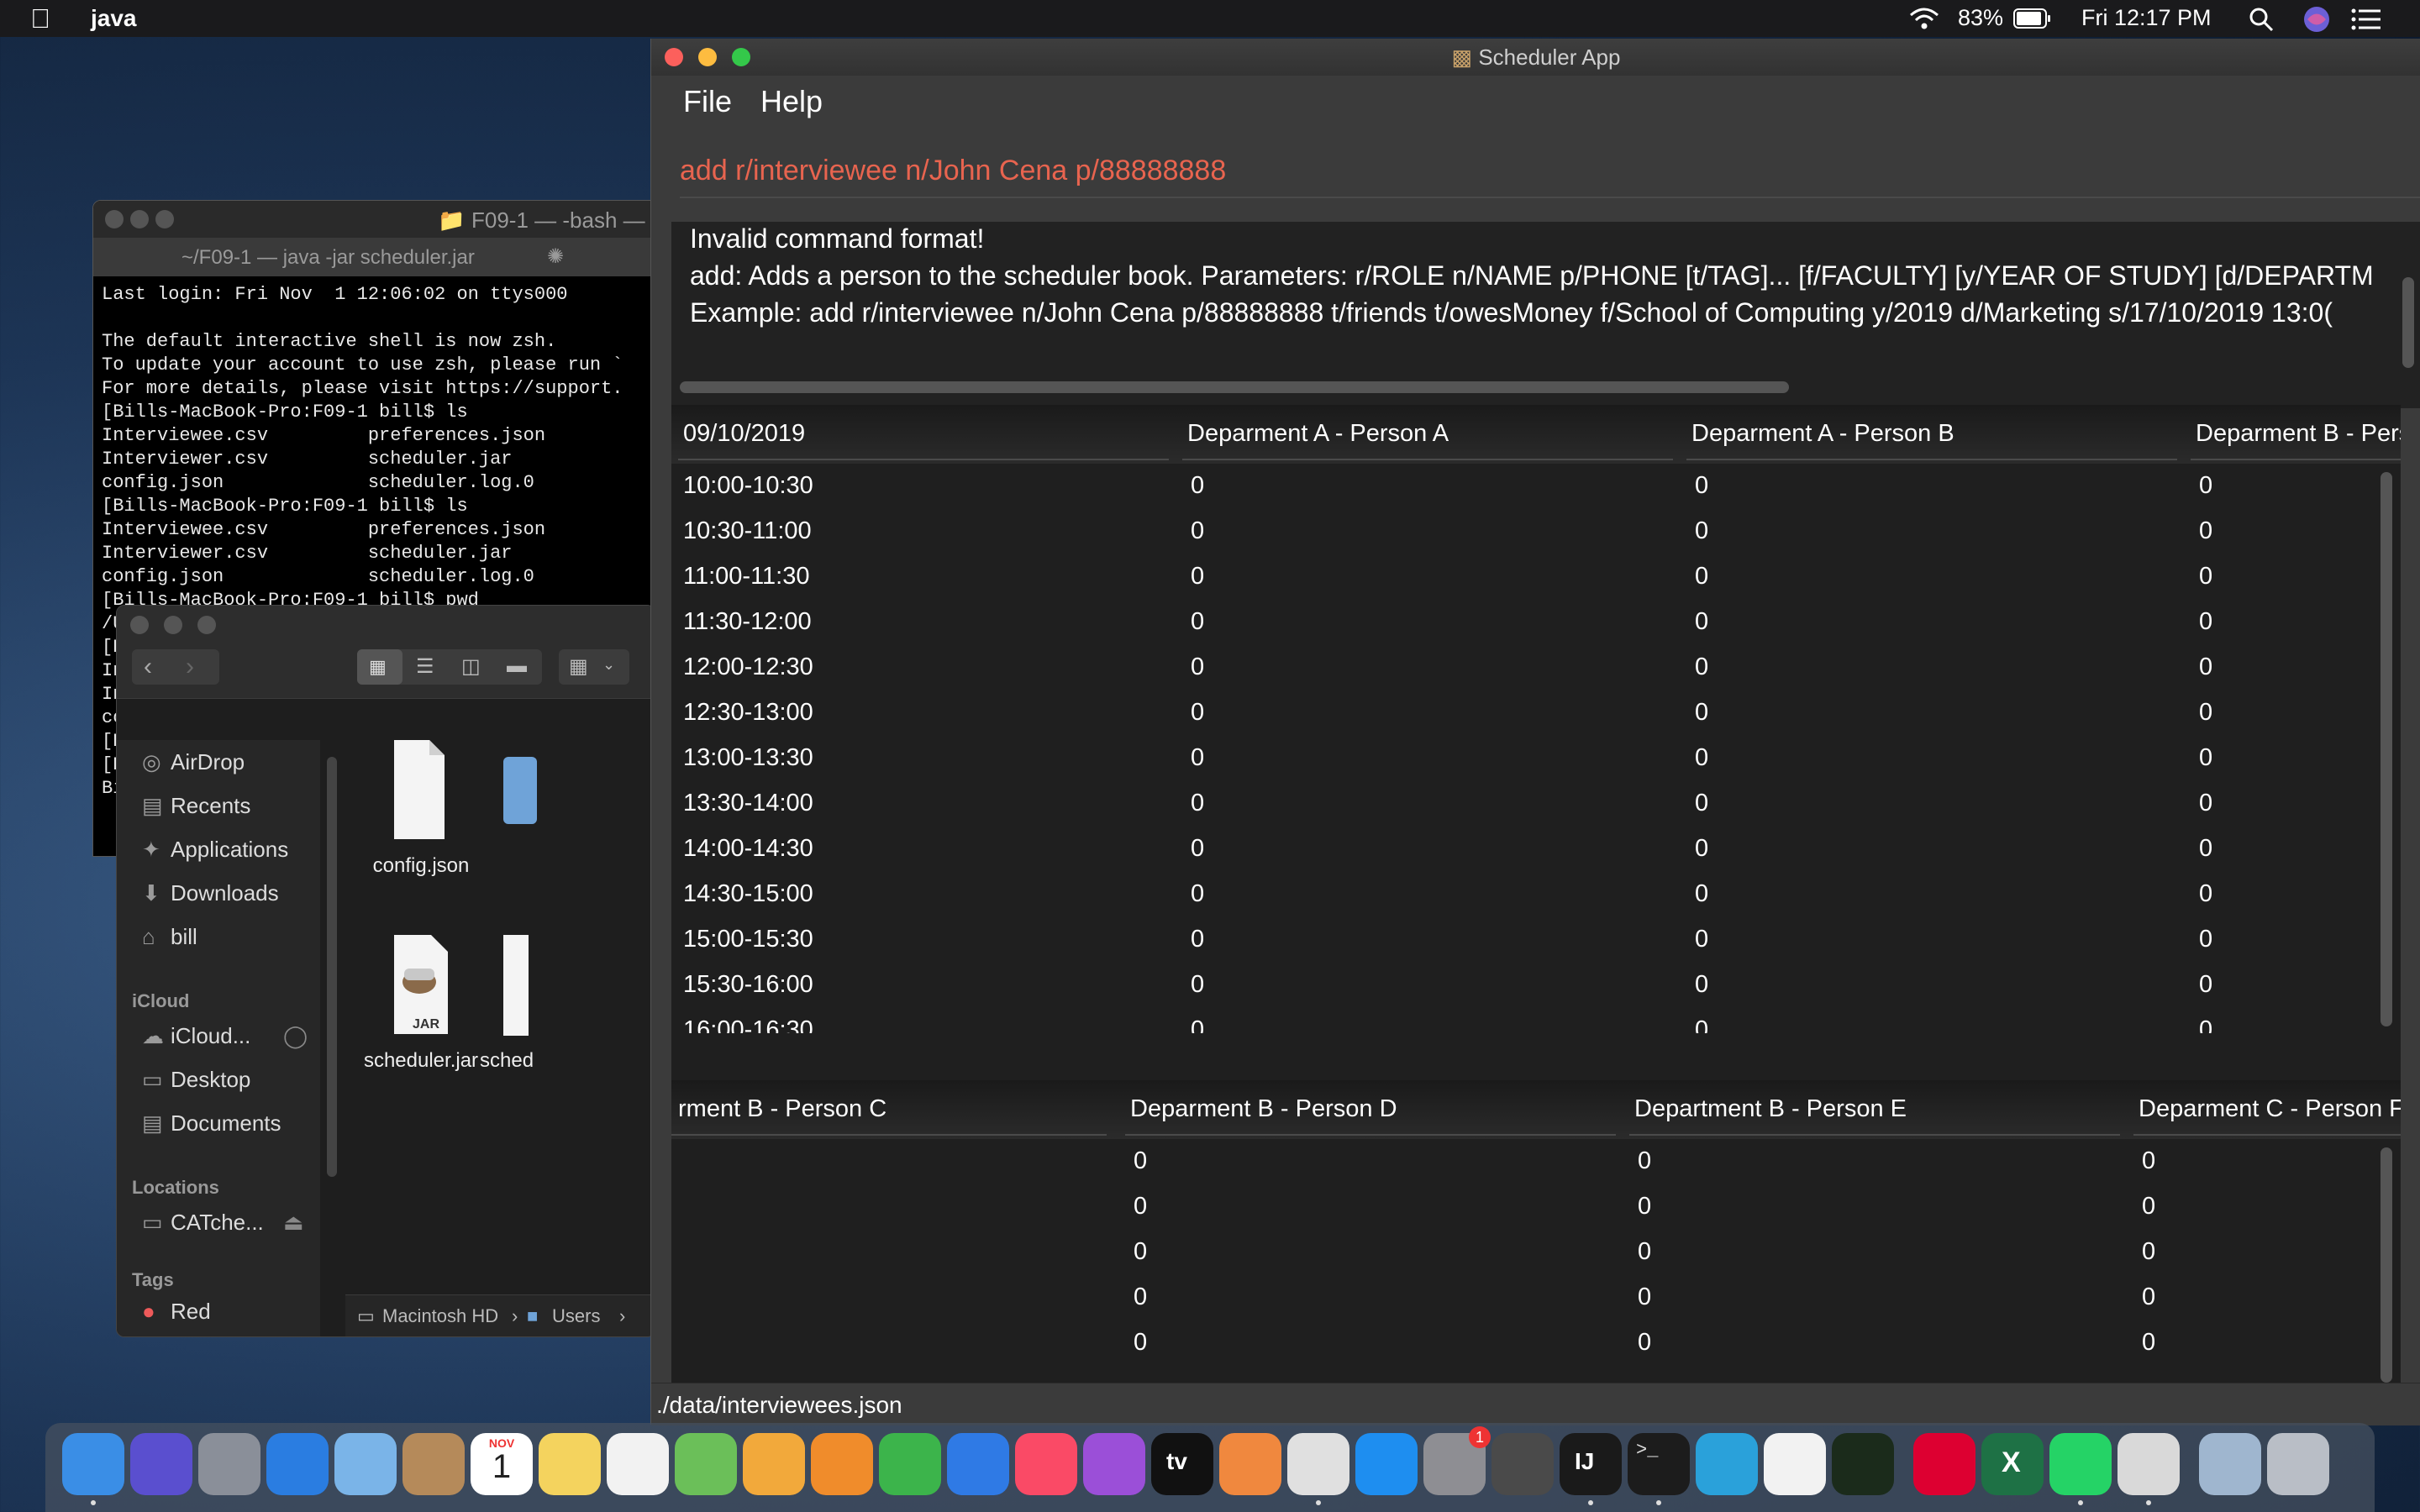 The image size is (2420, 1512). Describe the element at coordinates (1524, 669) in the screenshot. I see `table-row: 12:00-12:30 0 0 0` at that location.